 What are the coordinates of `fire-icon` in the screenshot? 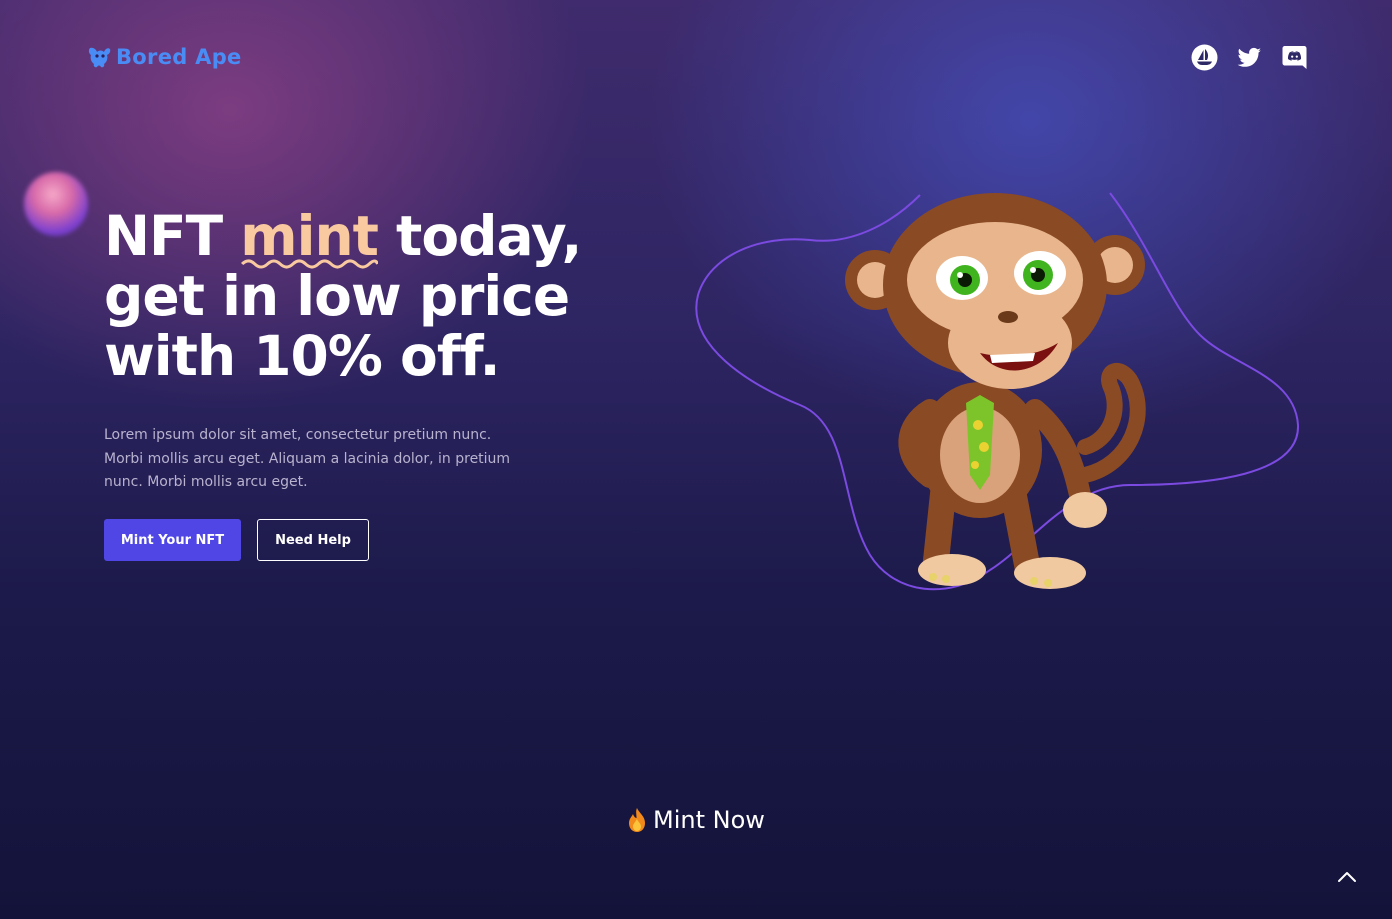 It's located at (637, 820).